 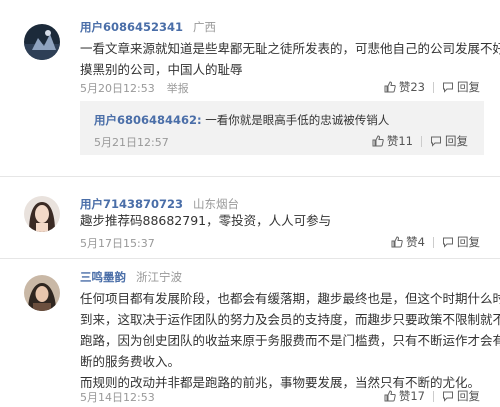 I want to click on like-button: 赞4, so click(x=408, y=242).